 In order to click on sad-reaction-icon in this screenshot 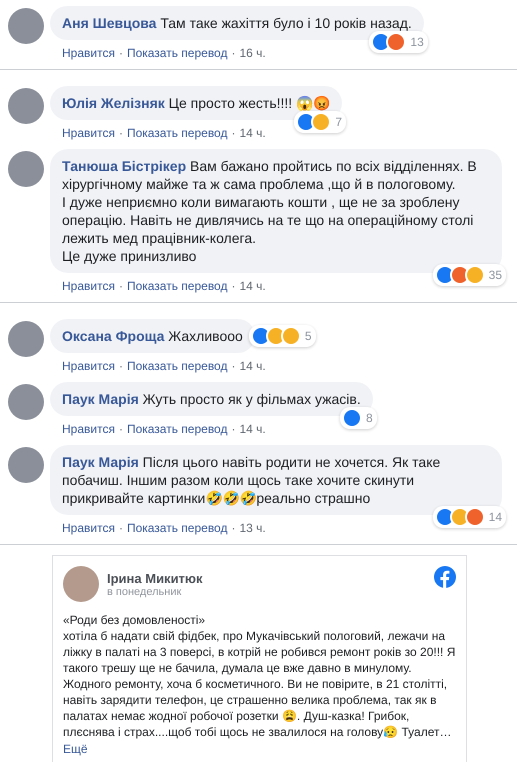, I will do `click(474, 275)`.